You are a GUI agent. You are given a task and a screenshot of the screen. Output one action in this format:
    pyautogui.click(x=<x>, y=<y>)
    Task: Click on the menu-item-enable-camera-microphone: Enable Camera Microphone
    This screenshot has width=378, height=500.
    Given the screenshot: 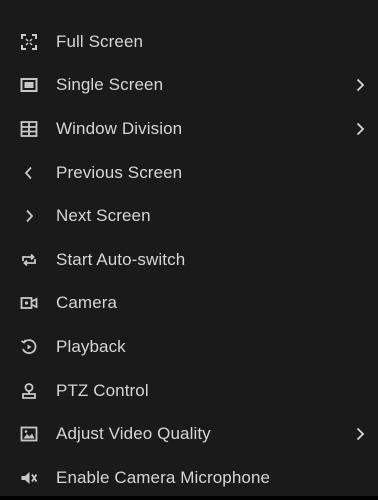 What is the action you would take?
    pyautogui.click(x=189, y=478)
    